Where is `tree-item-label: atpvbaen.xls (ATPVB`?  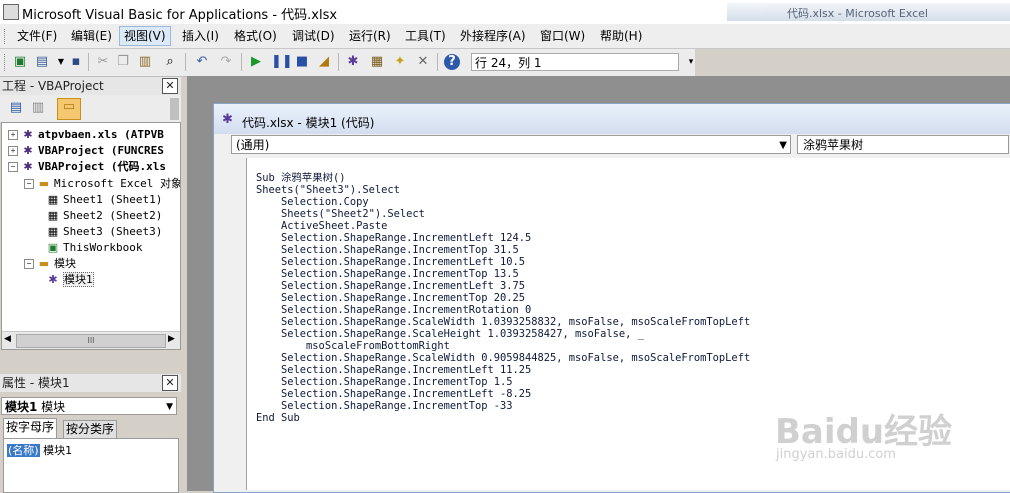
tree-item-label: atpvbaen.xls (ATPVB is located at coordinates (101, 134).